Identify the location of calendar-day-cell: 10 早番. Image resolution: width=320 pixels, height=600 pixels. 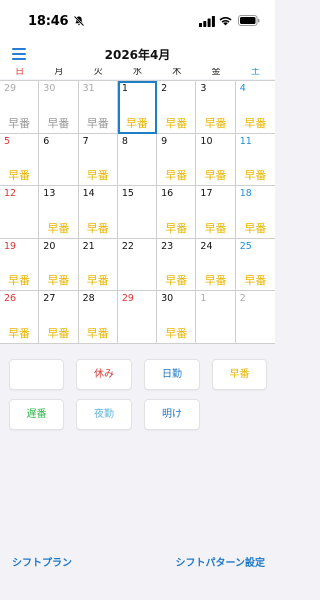
(216, 160).